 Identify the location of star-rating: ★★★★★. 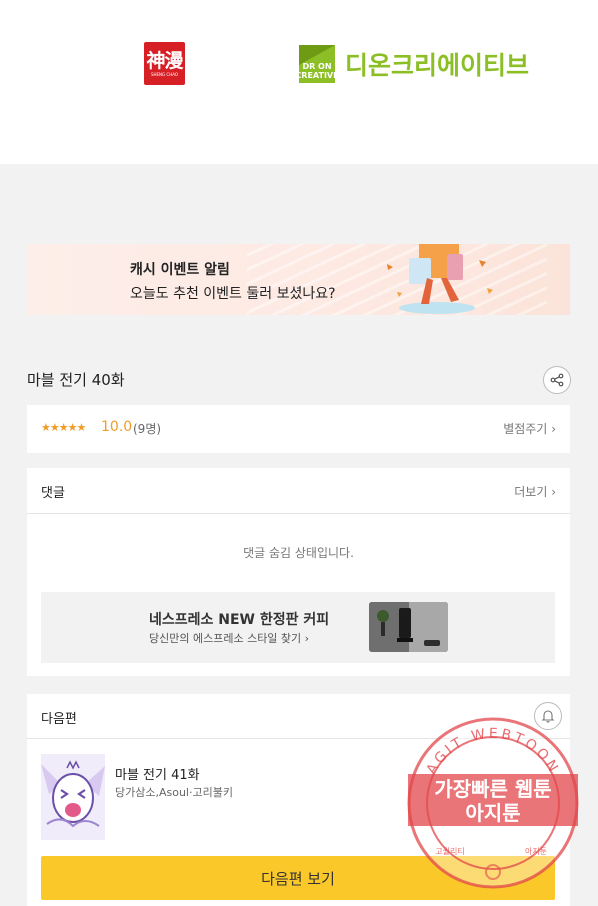
(63, 427).